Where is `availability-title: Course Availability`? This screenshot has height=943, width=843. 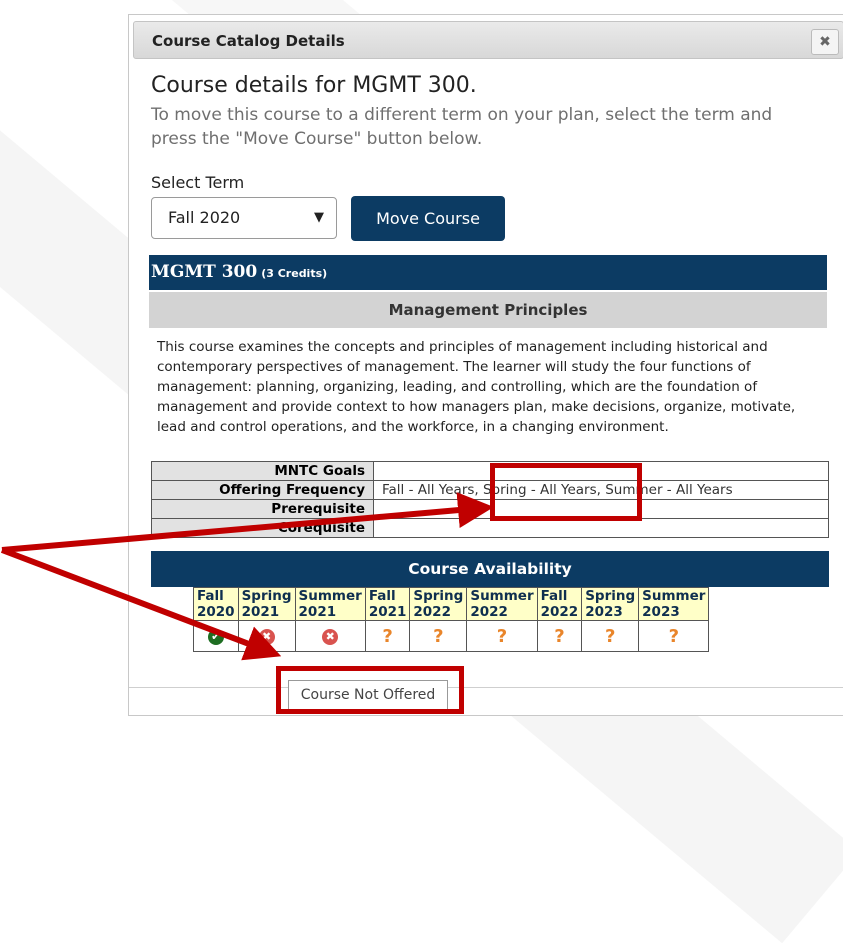 availability-title: Course Availability is located at coordinates (490, 569).